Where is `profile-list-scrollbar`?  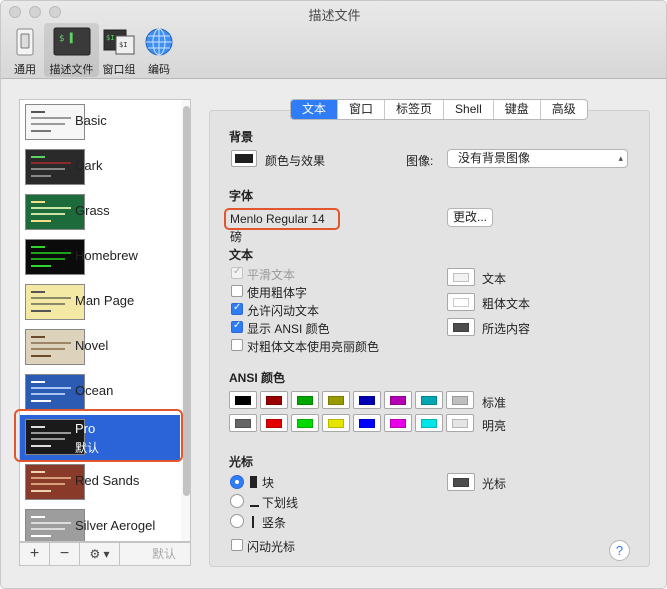 profile-list-scrollbar is located at coordinates (186, 301).